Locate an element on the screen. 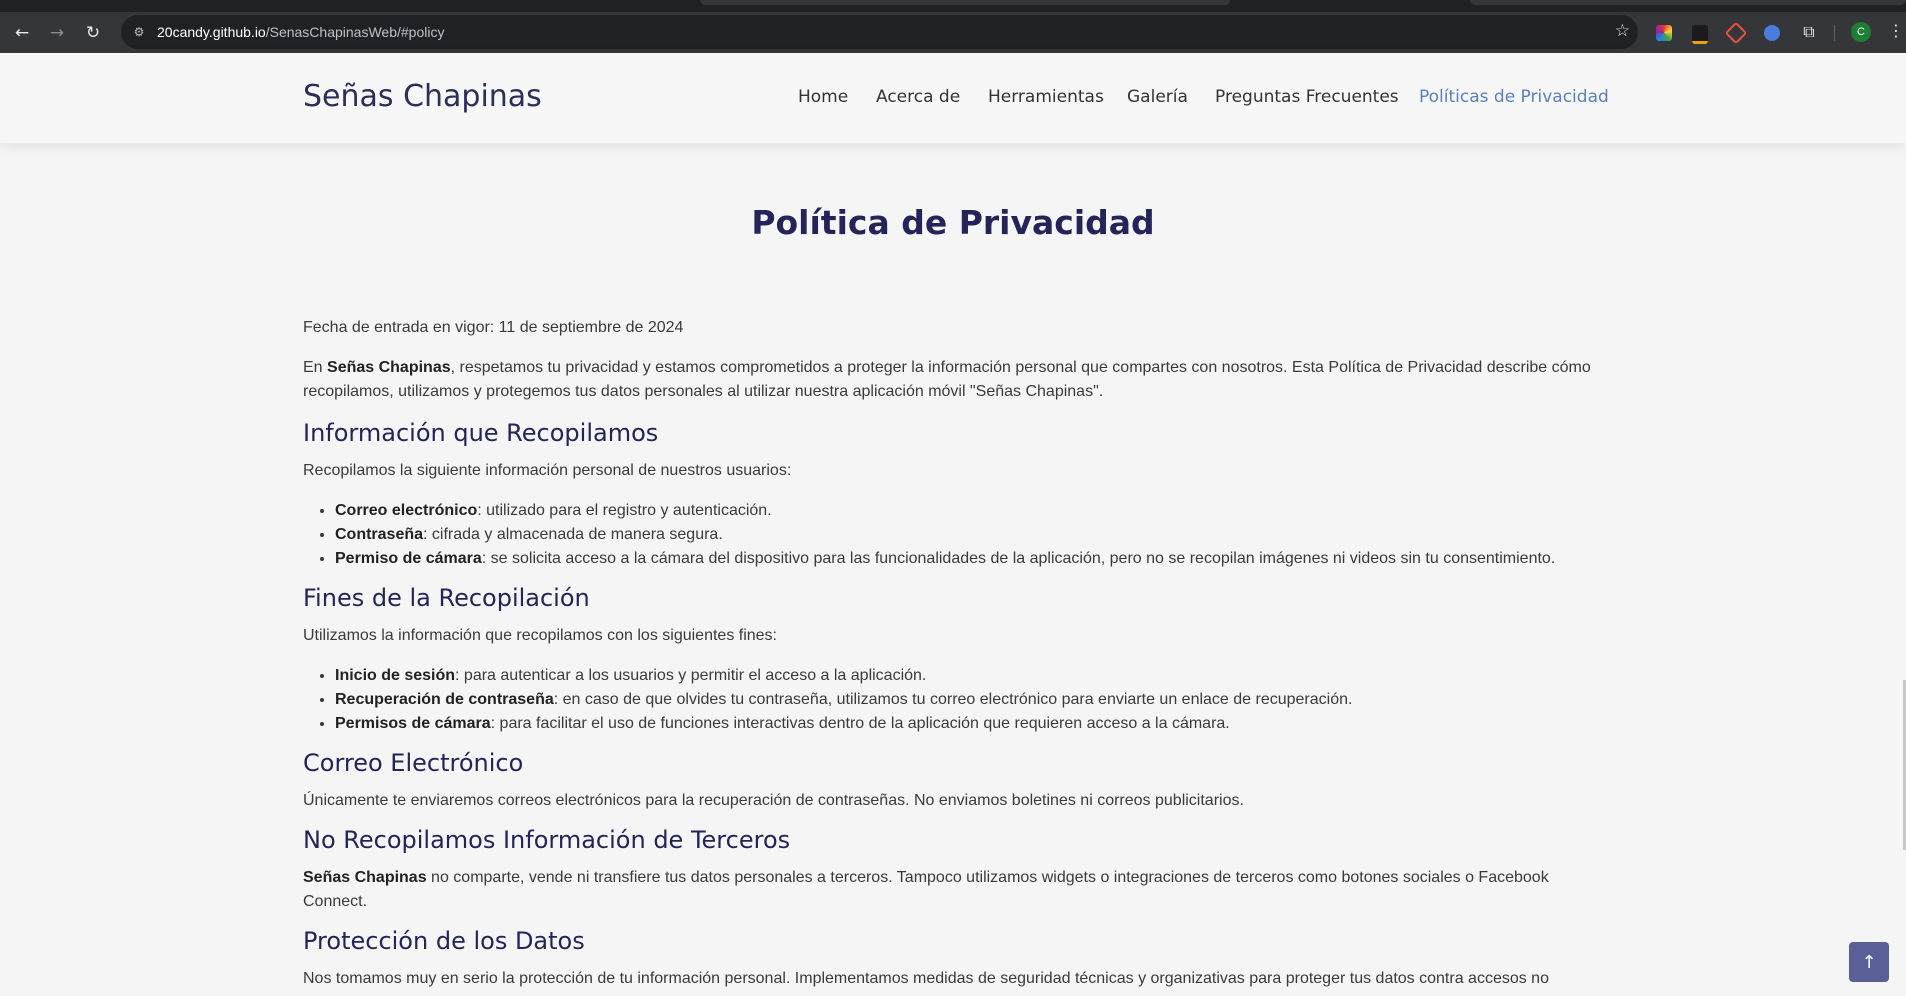 This screenshot has height=996, width=1906. star-icon: ☆ is located at coordinates (1622, 31).